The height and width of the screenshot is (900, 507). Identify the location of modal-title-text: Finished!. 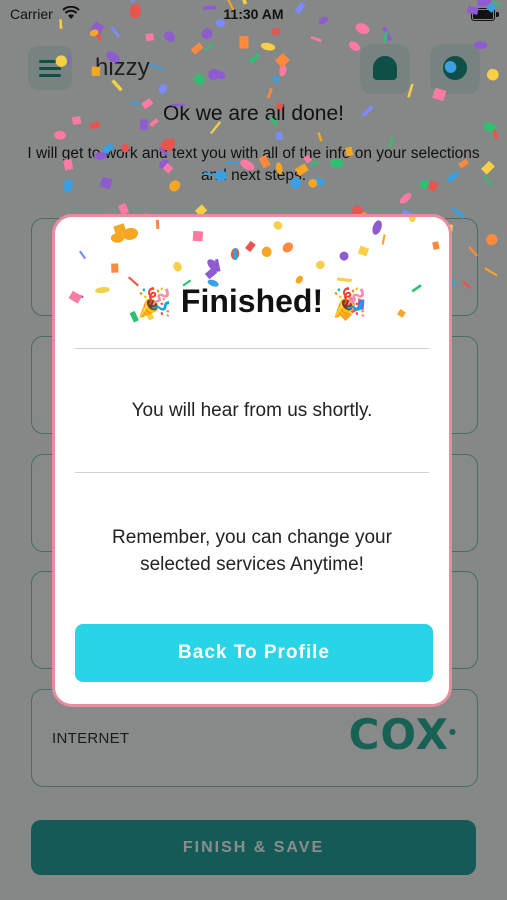
(252, 301).